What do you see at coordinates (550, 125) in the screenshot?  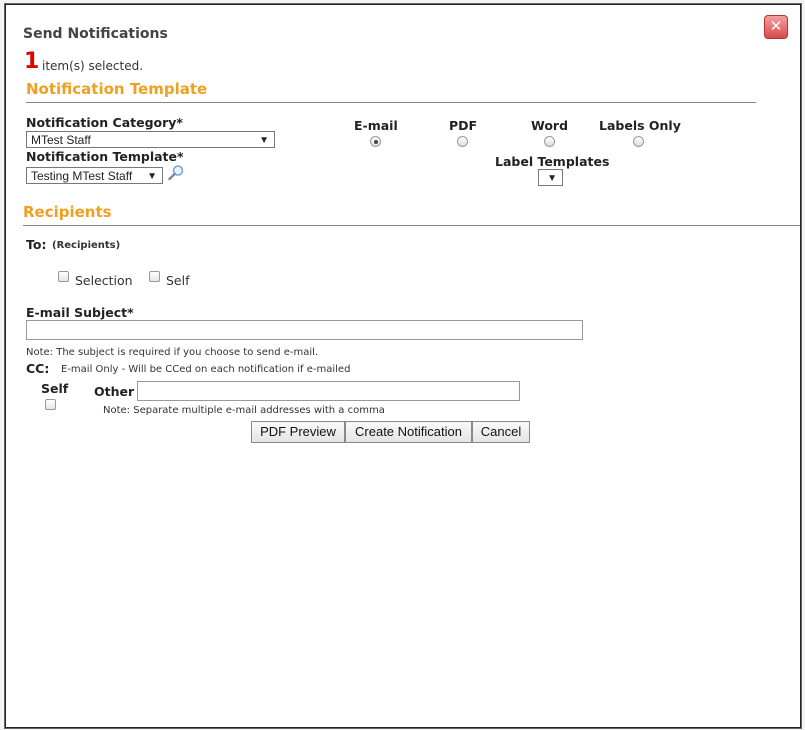 I see `format-label-word: Word` at bounding box center [550, 125].